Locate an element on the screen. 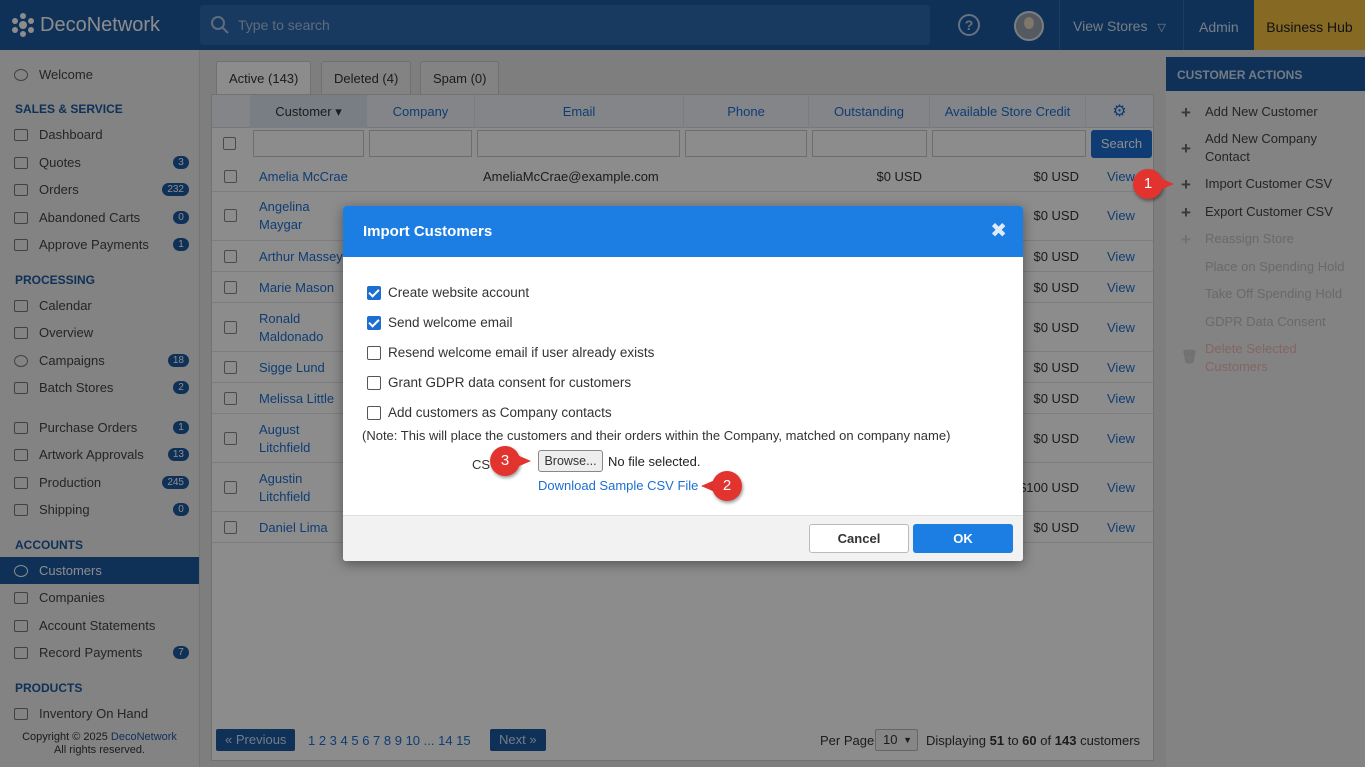 The image size is (1365, 767). csv-label: CS is located at coordinates (481, 464).